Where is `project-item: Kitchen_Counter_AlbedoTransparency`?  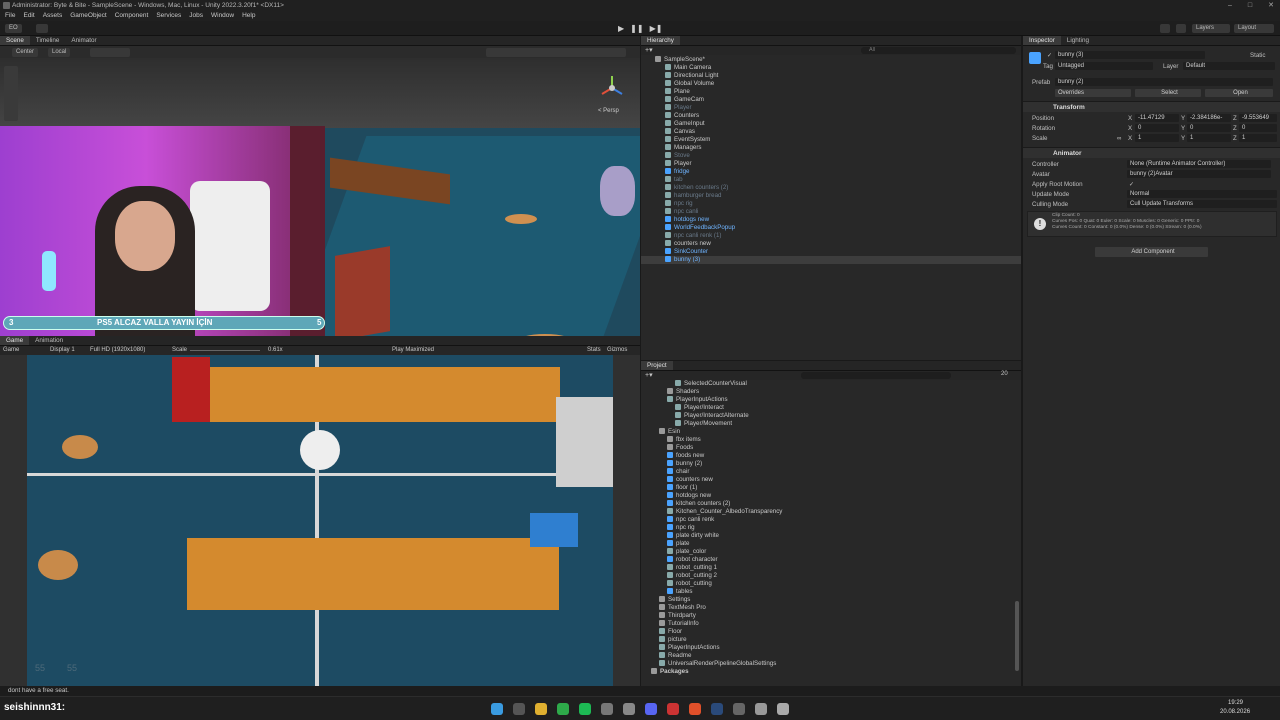 project-item: Kitchen_Counter_AlbedoTransparency is located at coordinates (831, 512).